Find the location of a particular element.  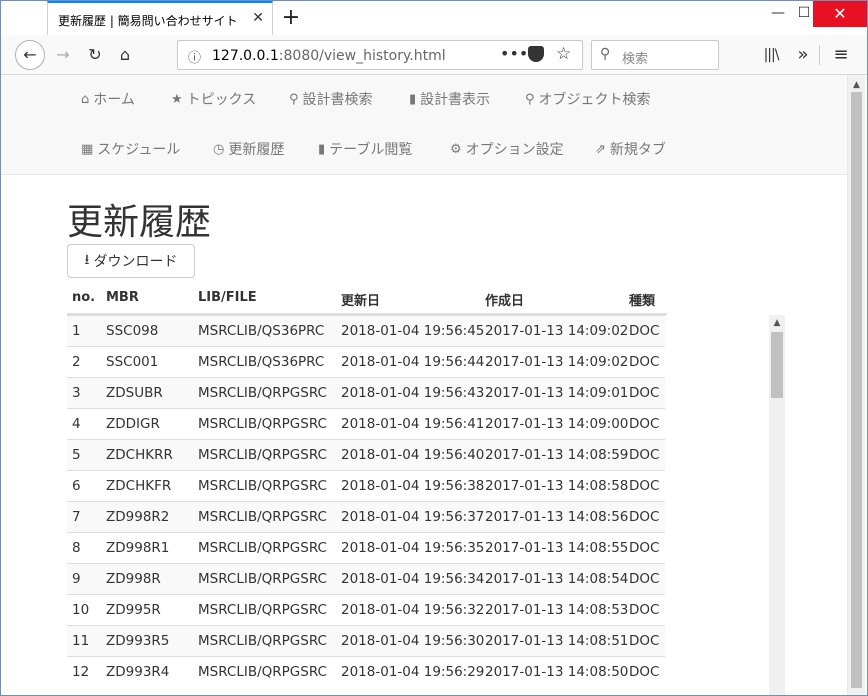

library-icon: |||\ is located at coordinates (771, 55).